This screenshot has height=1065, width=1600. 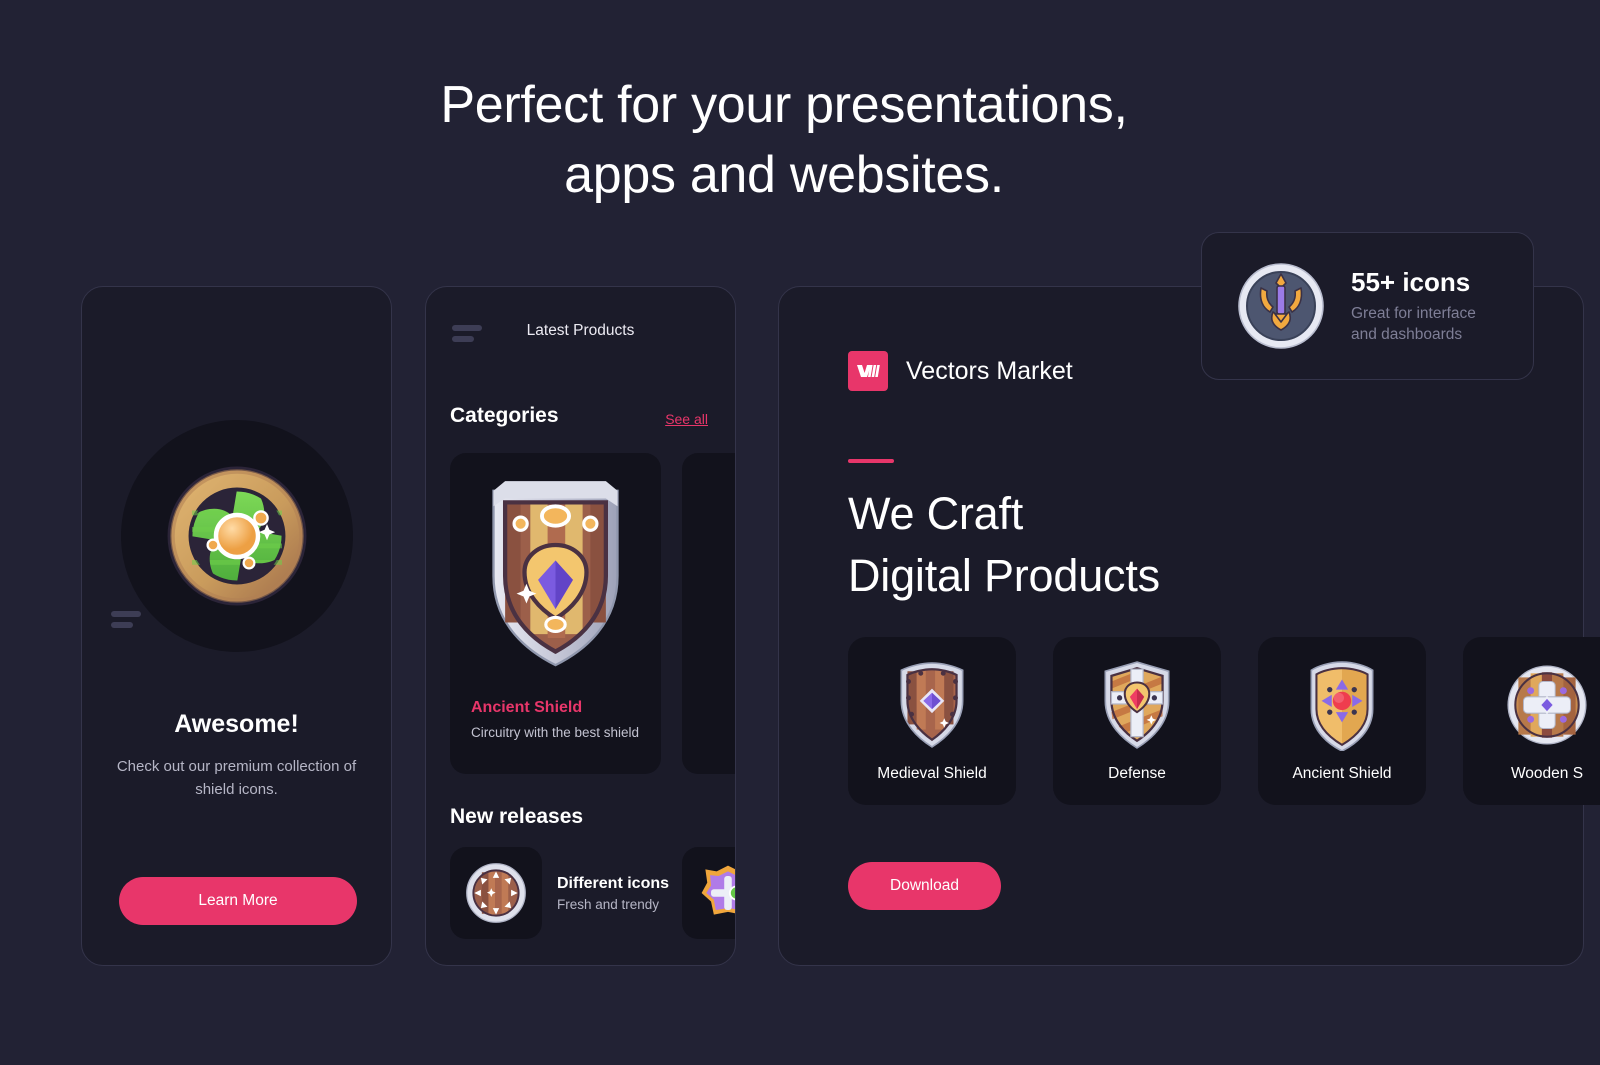 I want to click on category-description: Circuitry with the best shield, so click(x=555, y=732).